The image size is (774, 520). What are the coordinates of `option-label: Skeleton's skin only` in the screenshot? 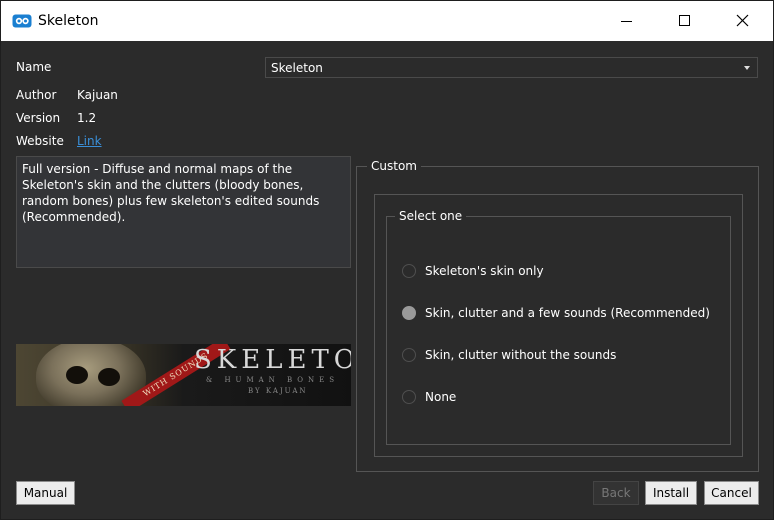 It's located at (484, 271).